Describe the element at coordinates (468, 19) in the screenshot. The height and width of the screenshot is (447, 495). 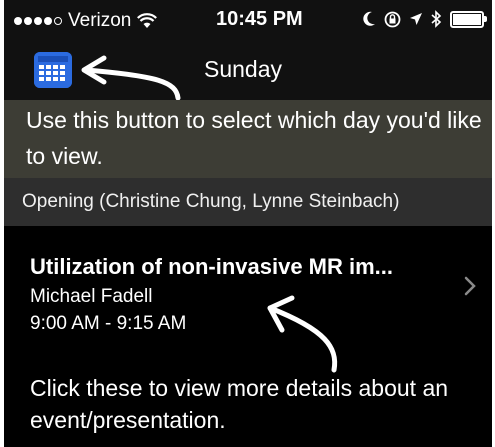
I see `battery-icon` at that location.